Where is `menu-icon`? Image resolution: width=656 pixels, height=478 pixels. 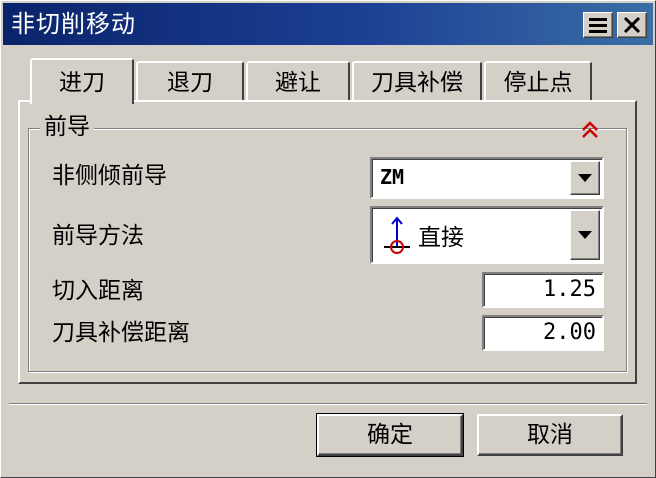 menu-icon is located at coordinates (598, 25).